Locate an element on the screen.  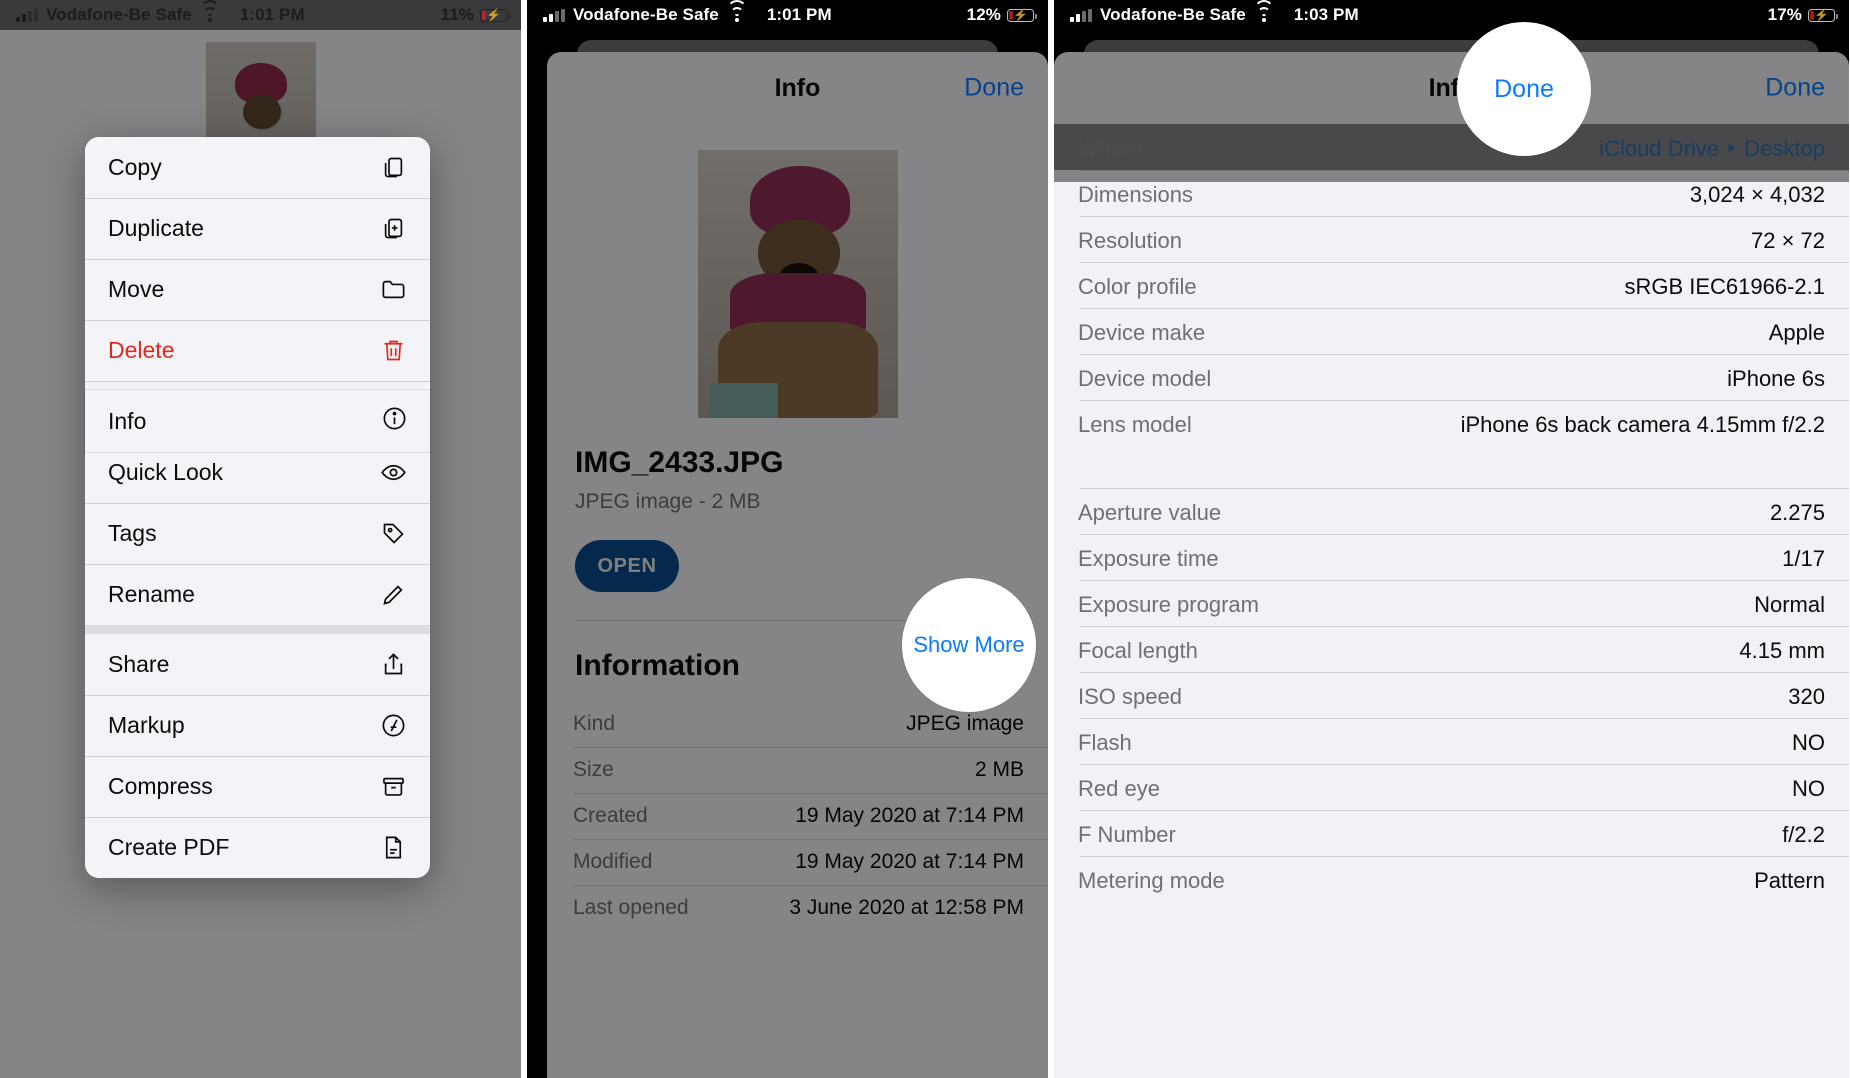
menu-item-label: Compress is located at coordinates (160, 786).